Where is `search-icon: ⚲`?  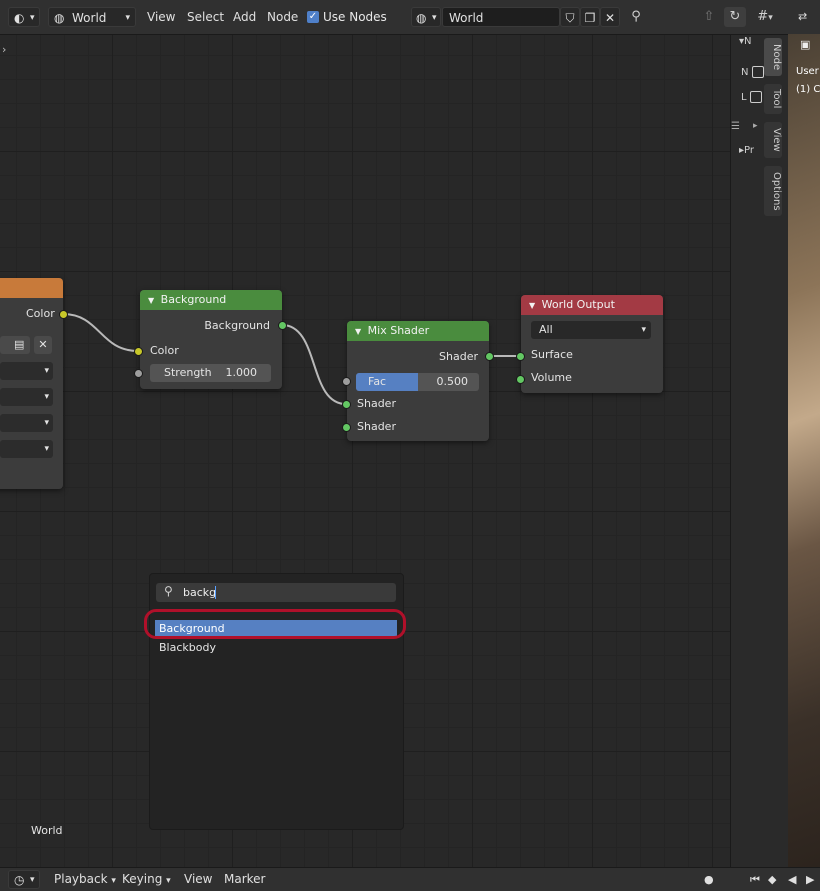
search-icon: ⚲ is located at coordinates (168, 591).